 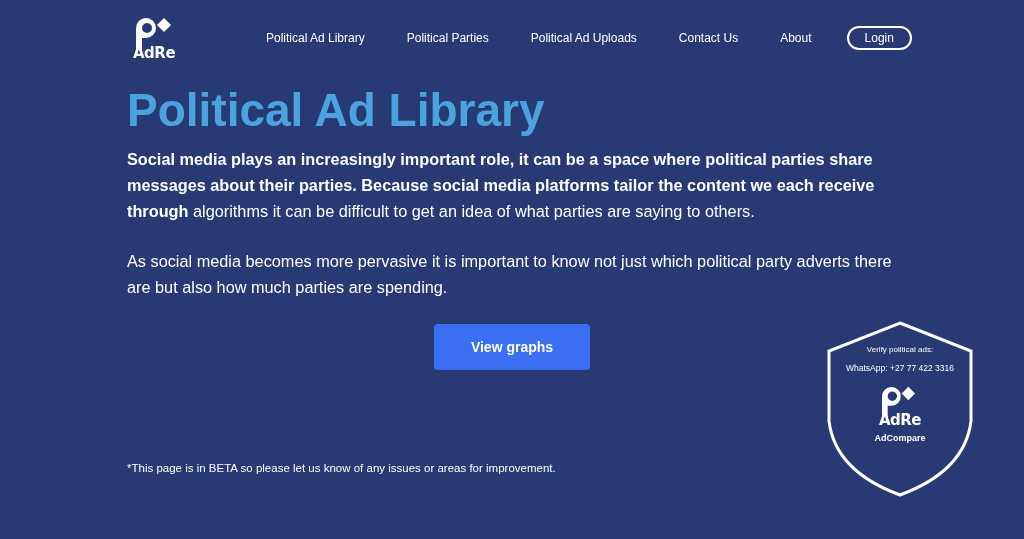 What do you see at coordinates (447, 38) in the screenshot?
I see `nav-link: Political Parties` at bounding box center [447, 38].